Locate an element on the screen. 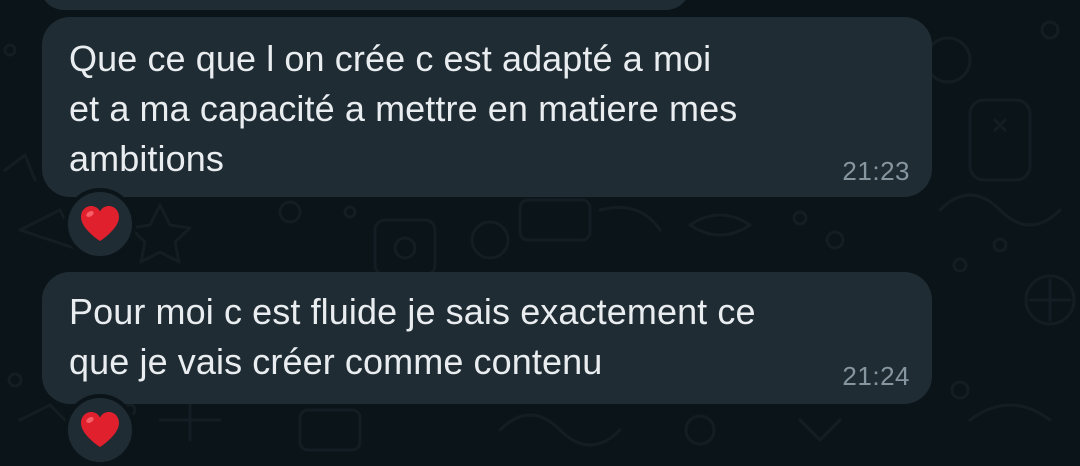 The image size is (1080, 466). message-timestamp: 21:23 is located at coordinates (876, 171).